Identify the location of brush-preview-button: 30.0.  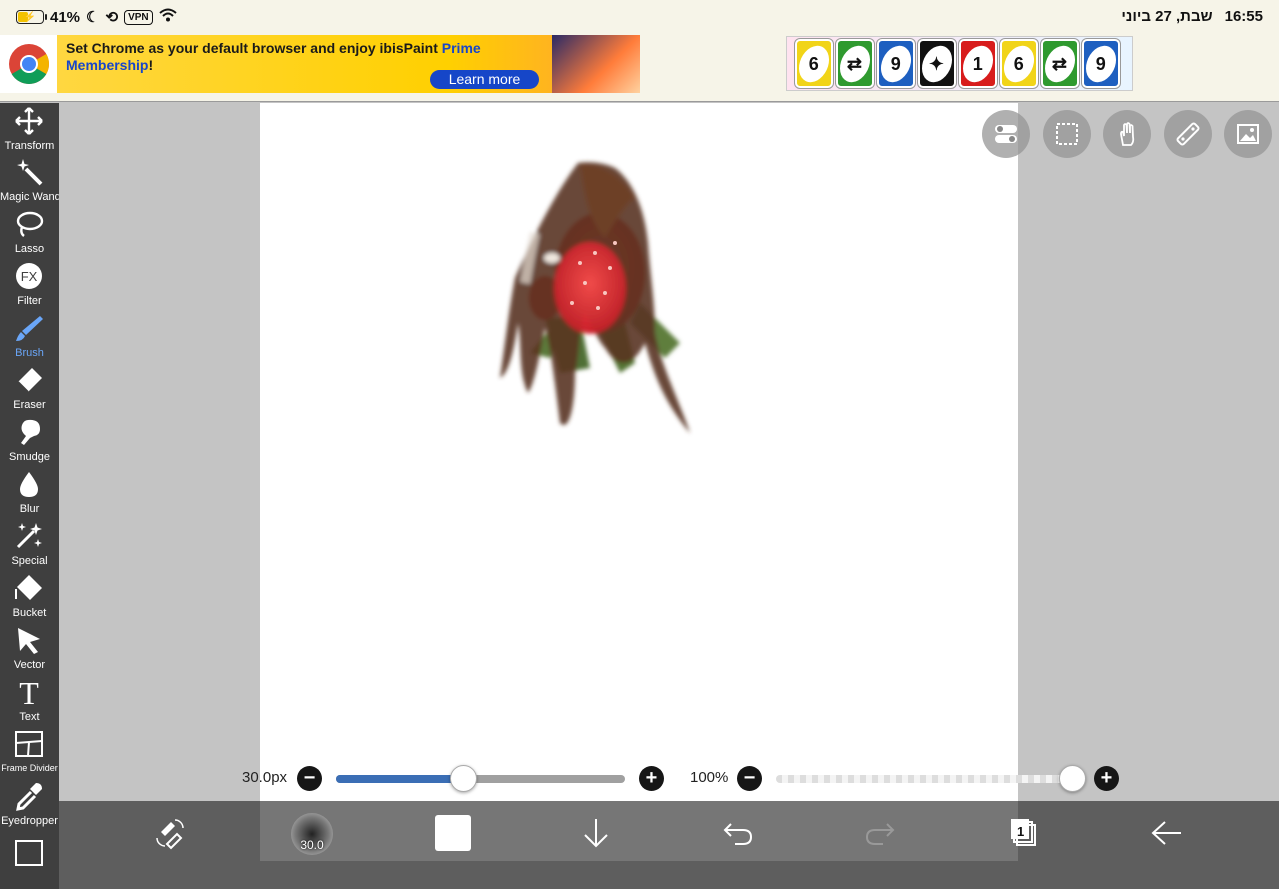
(312, 834).